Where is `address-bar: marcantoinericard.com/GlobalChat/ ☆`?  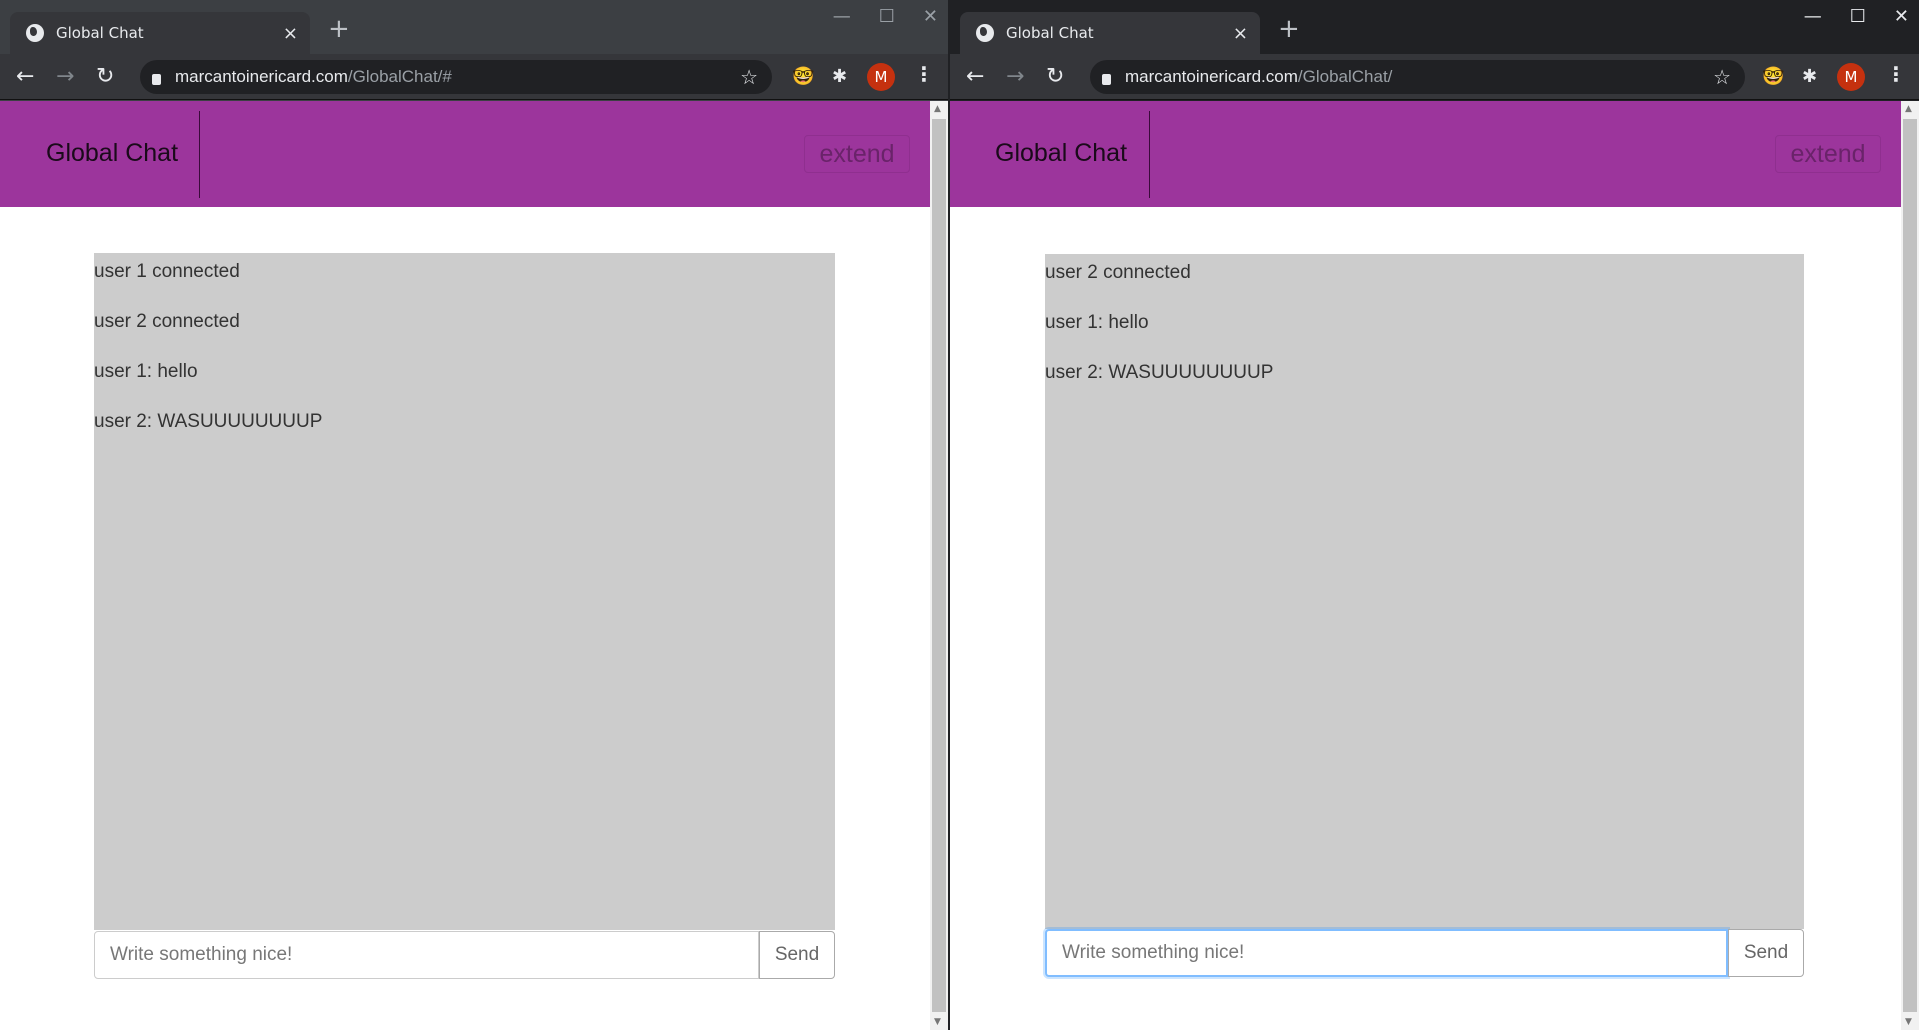 address-bar: marcantoinericard.com/GlobalChat/ ☆ is located at coordinates (1417, 77).